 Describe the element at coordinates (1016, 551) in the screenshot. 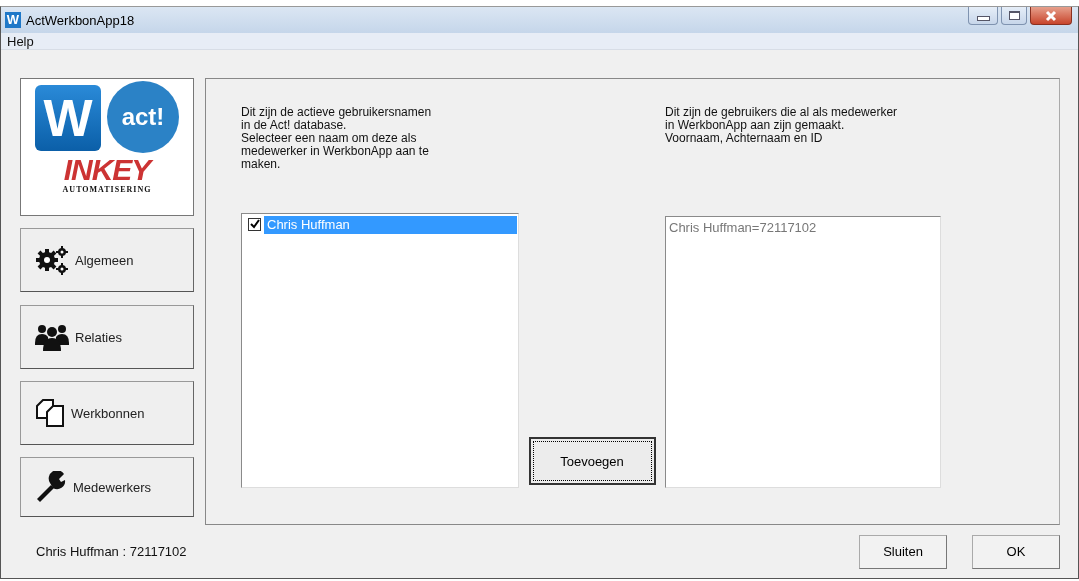

I see `dialog-button: OK` at that location.